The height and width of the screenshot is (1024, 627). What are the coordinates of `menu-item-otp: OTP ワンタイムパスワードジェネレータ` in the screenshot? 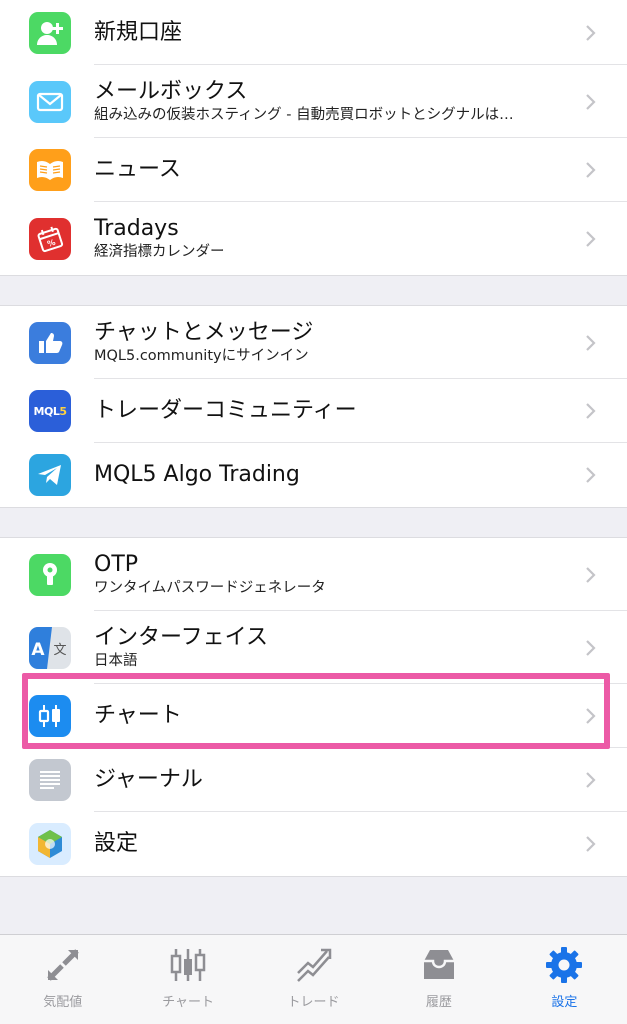 It's located at (313, 574).